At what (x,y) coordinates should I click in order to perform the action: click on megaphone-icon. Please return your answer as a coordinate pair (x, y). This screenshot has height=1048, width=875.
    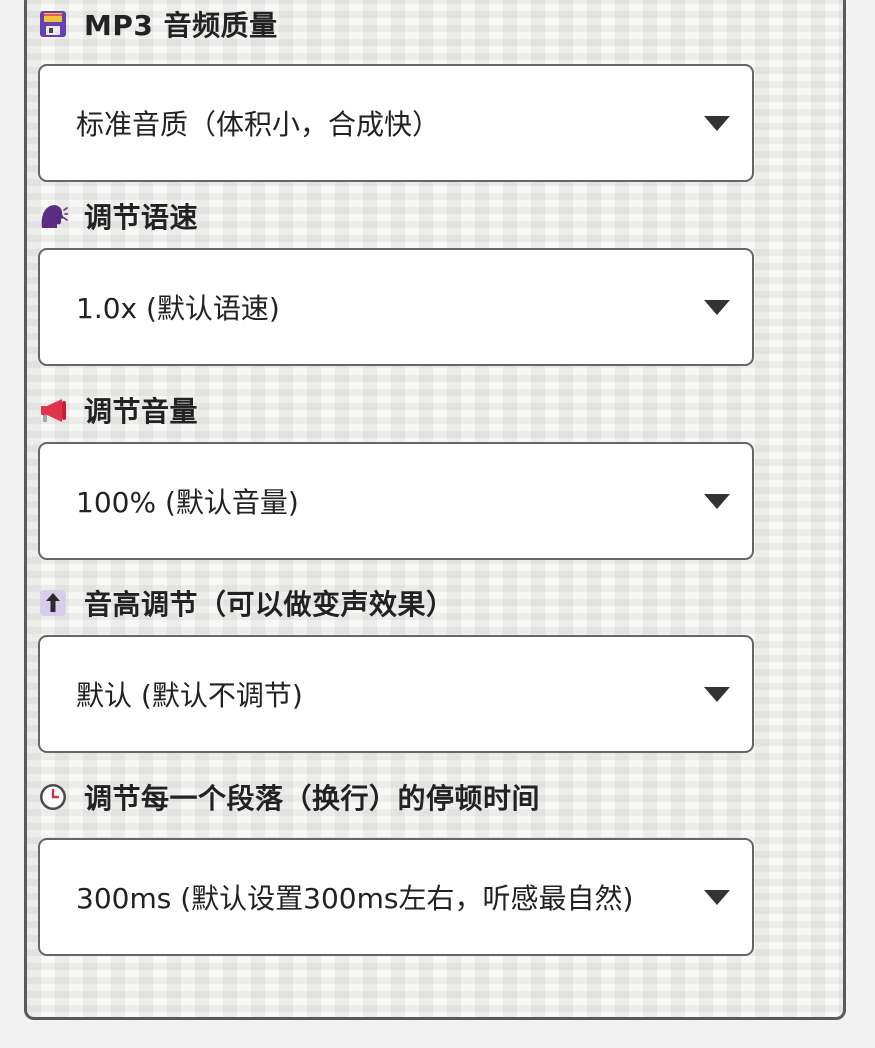
    Looking at the image, I should click on (53, 410).